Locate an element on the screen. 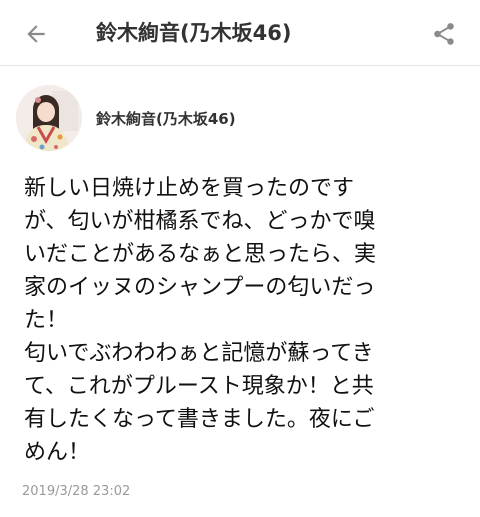 The image size is (480, 517). back-button is located at coordinates (36, 34).